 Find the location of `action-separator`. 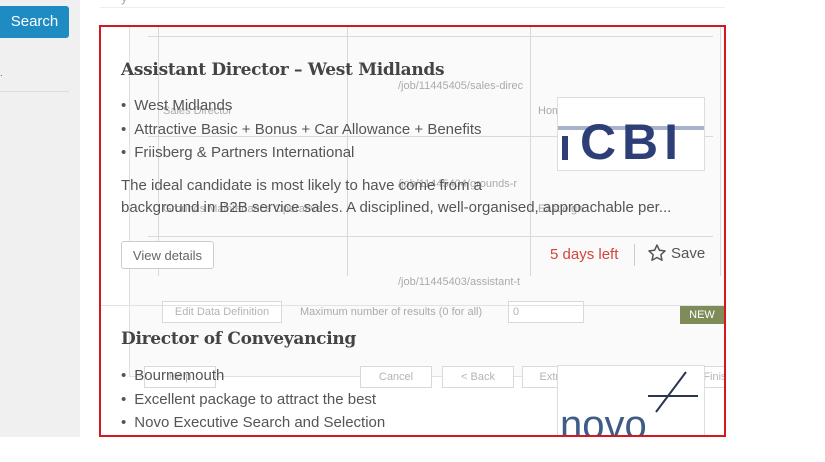

action-separator is located at coordinates (634, 255).